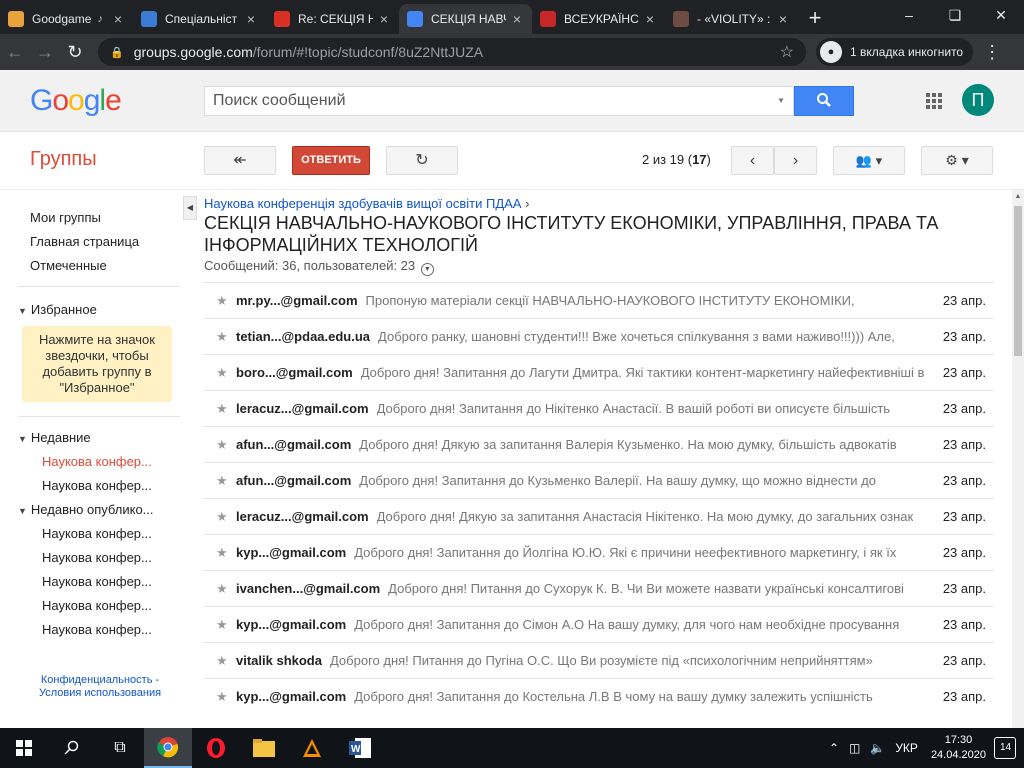 This screenshot has width=1024, height=768. I want to click on prev-topic-button: ‹, so click(752, 160).